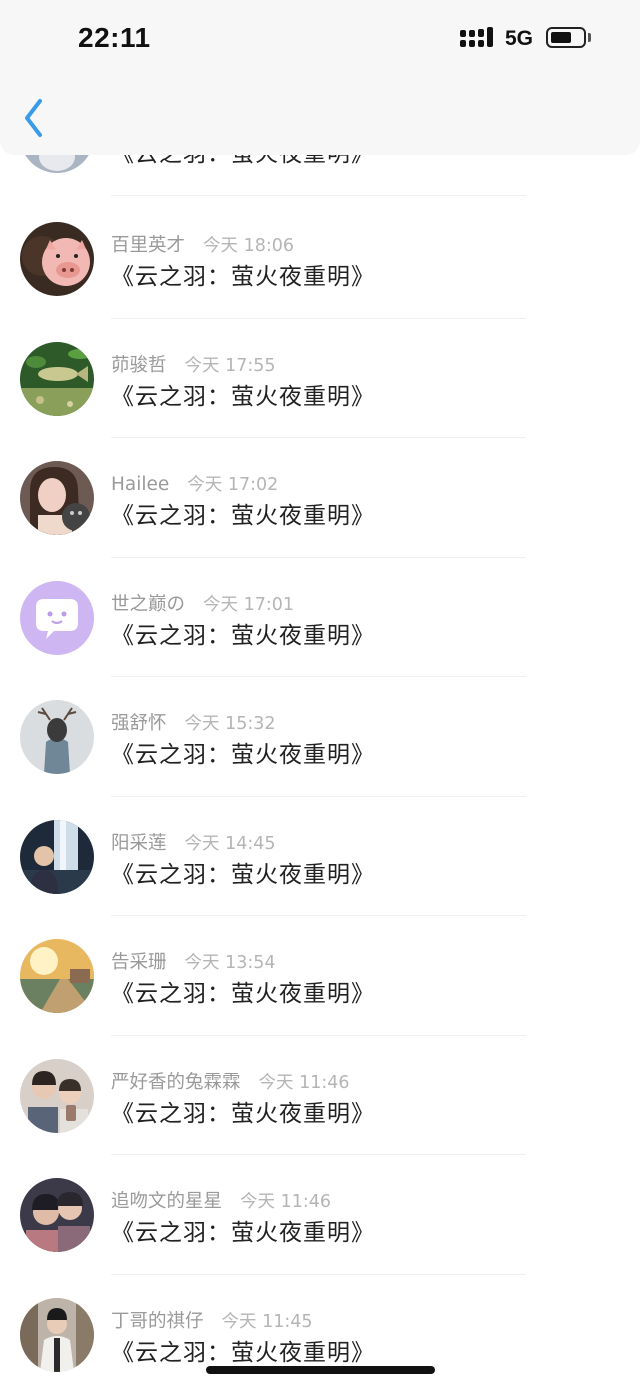 The width and height of the screenshot is (640, 1387). I want to click on antler-girl-avatar, so click(57, 737).